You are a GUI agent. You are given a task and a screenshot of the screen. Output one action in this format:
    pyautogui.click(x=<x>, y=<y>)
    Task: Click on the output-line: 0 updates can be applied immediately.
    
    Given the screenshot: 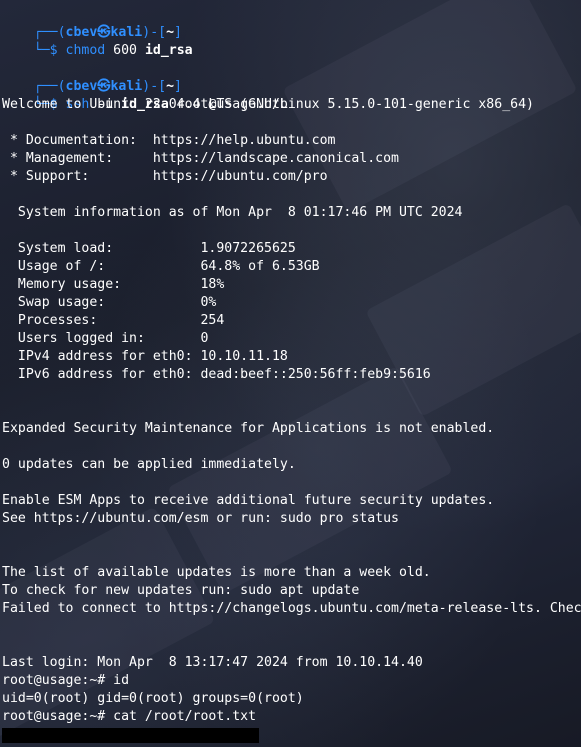 What is the action you would take?
    pyautogui.click(x=149, y=464)
    